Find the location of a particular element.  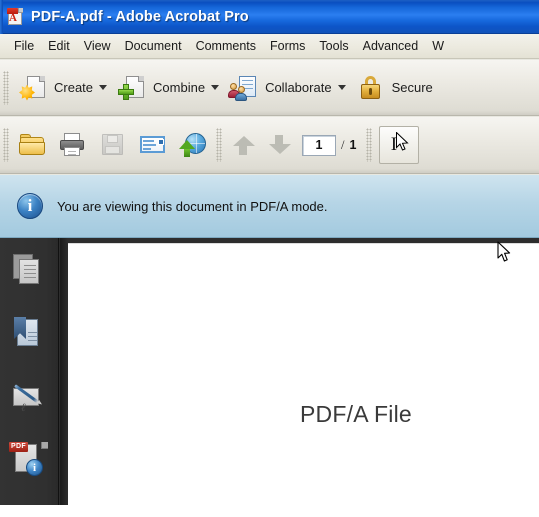

menu-item-view: View is located at coordinates (97, 46).